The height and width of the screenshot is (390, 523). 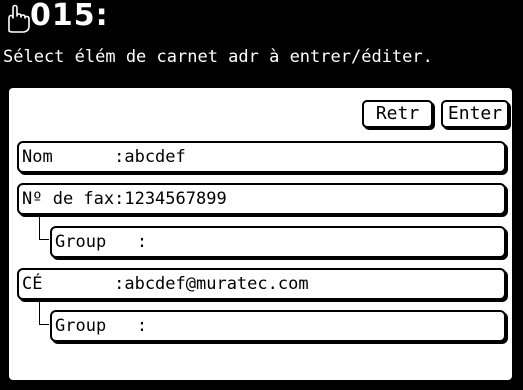 What do you see at coordinates (278, 242) in the screenshot?
I see `fax-group-field: Group :` at bounding box center [278, 242].